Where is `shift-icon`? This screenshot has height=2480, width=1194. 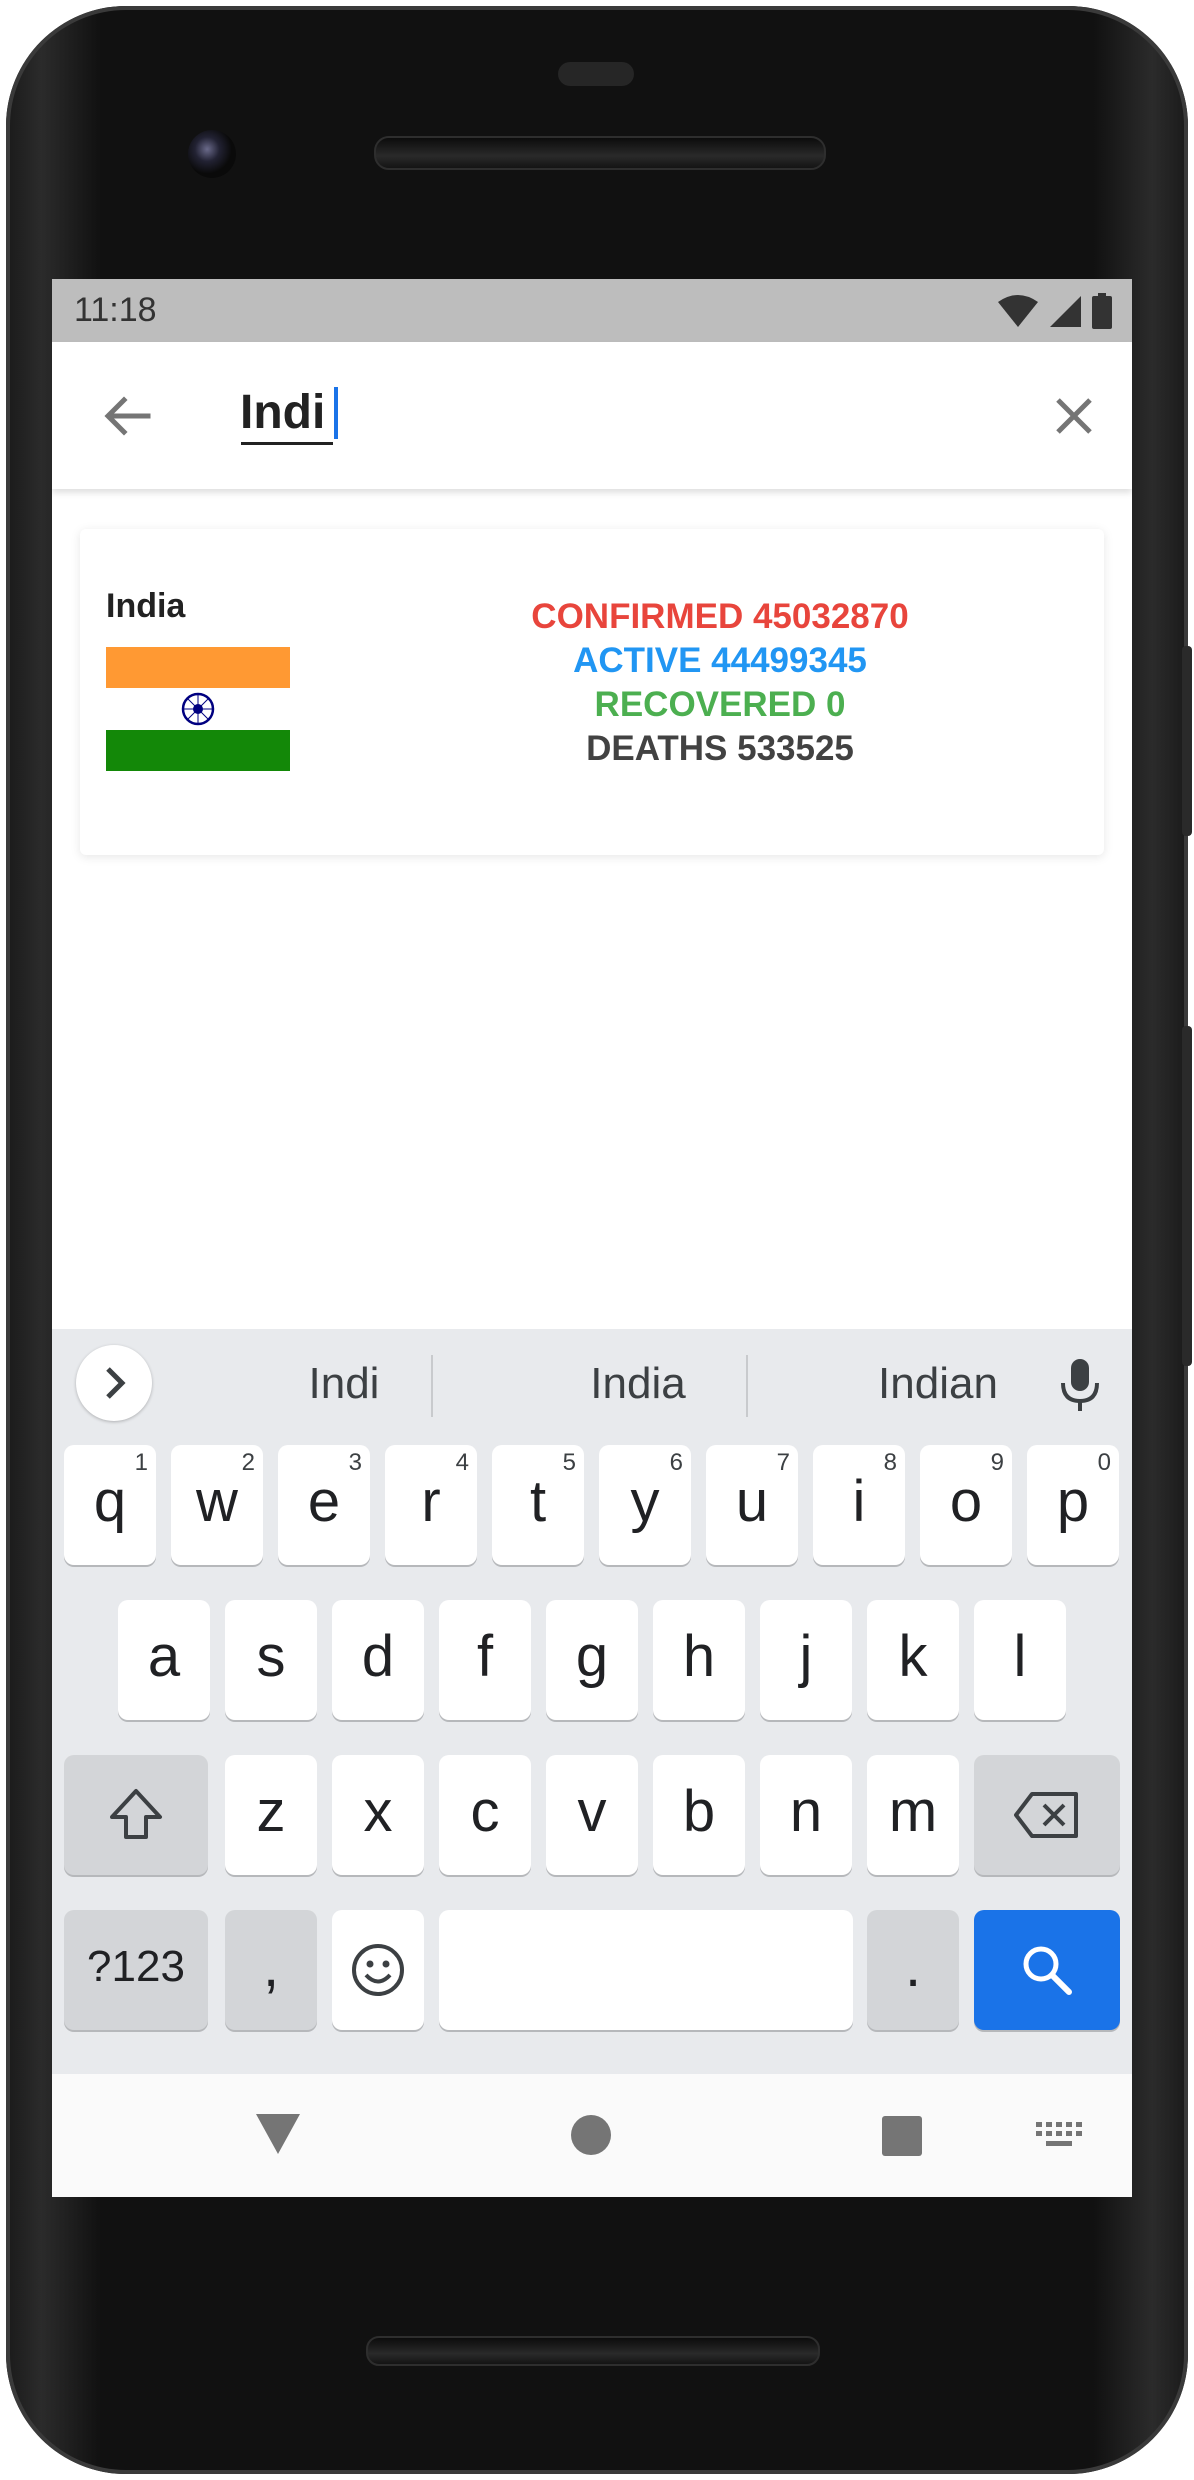
shift-icon is located at coordinates (136, 1814).